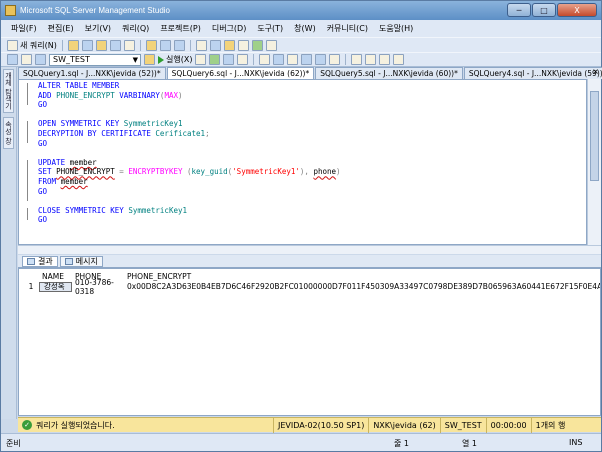 The height and width of the screenshot is (452, 602). I want to click on intellisense-icon, so click(265, 59).